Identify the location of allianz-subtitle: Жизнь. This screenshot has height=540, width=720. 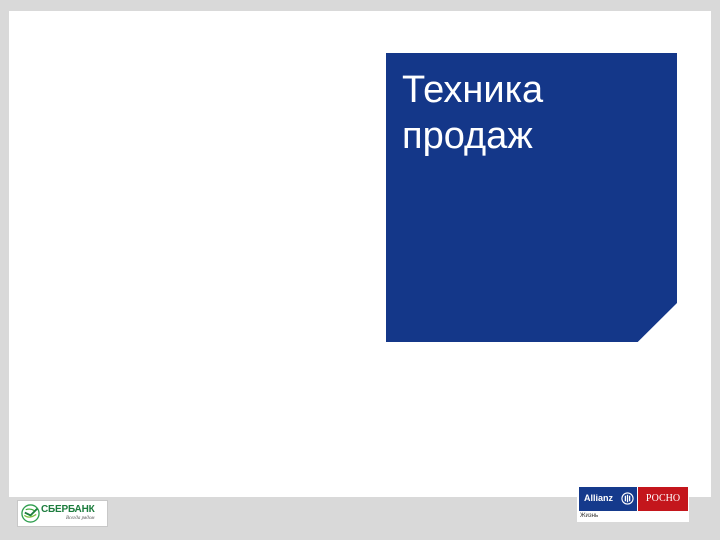
(589, 516).